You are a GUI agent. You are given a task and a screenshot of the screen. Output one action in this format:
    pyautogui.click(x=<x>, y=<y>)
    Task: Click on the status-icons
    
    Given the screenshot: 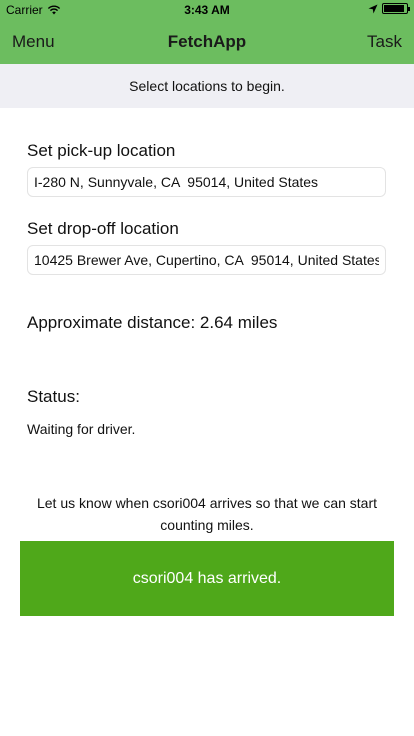 What is the action you would take?
    pyautogui.click(x=389, y=8)
    